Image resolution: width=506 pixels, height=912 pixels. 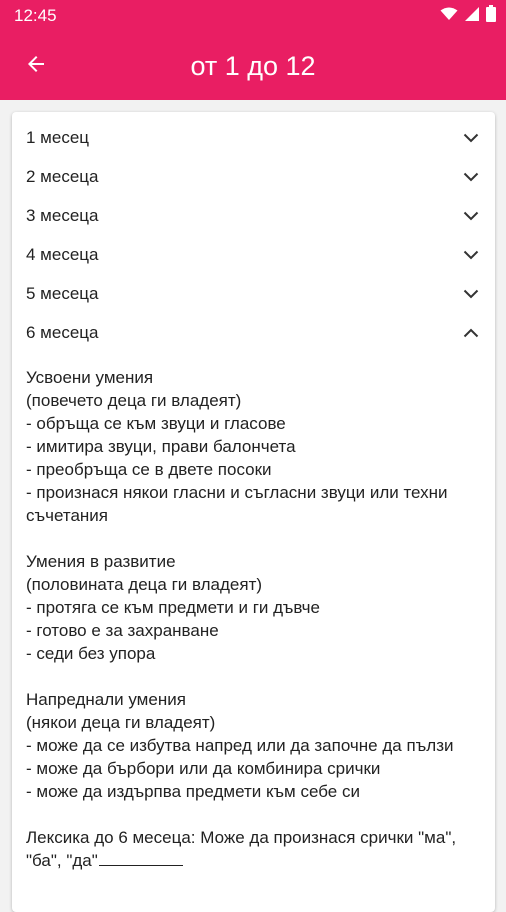 What do you see at coordinates (140, 857) in the screenshot?
I see `underline-decoration` at bounding box center [140, 857].